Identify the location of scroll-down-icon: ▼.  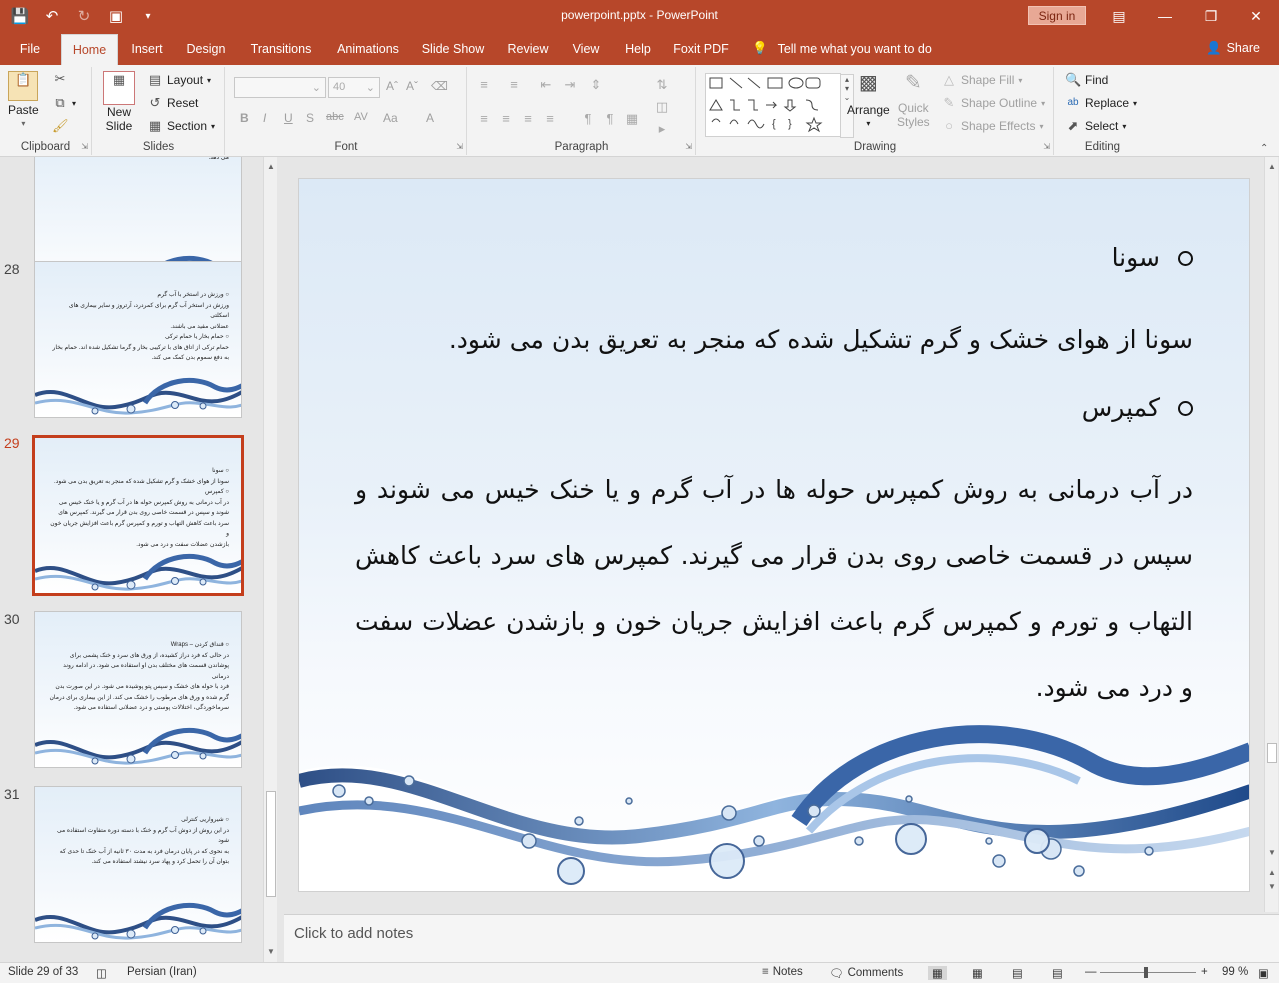
(271, 952).